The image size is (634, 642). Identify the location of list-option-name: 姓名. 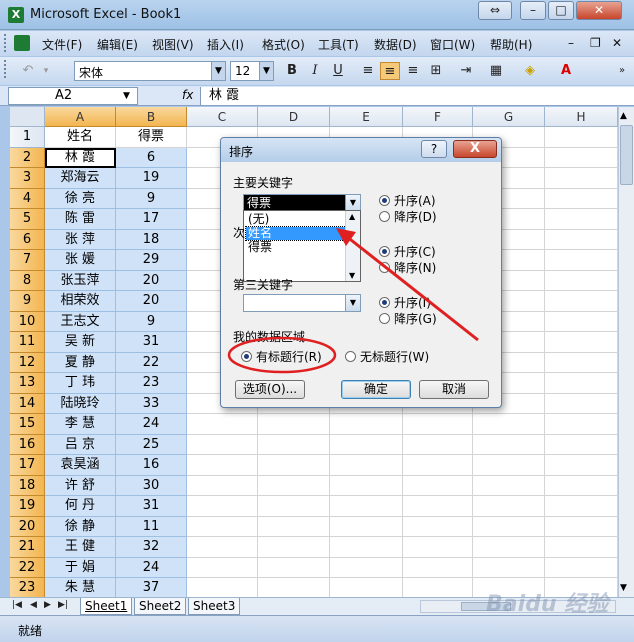
(296, 233).